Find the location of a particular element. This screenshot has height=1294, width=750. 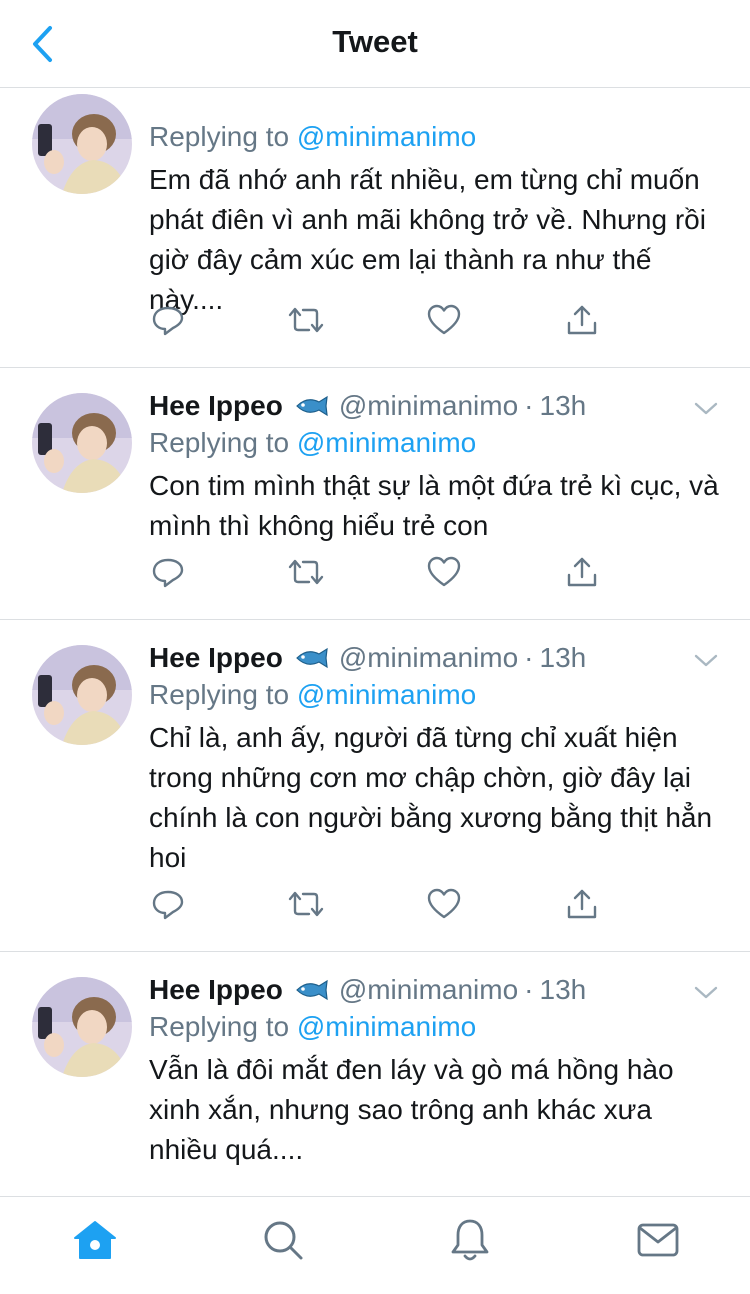

messages-icon is located at coordinates (658, 1240).